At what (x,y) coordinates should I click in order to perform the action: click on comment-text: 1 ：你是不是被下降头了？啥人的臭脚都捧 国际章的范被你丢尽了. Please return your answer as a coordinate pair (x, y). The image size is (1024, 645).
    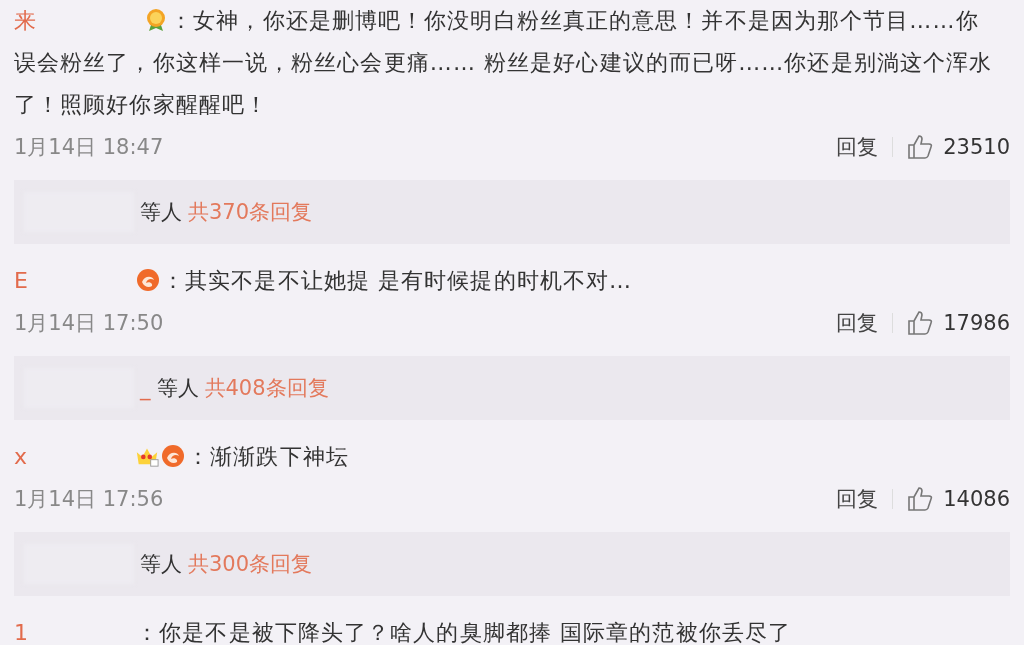
    Looking at the image, I should click on (403, 632).